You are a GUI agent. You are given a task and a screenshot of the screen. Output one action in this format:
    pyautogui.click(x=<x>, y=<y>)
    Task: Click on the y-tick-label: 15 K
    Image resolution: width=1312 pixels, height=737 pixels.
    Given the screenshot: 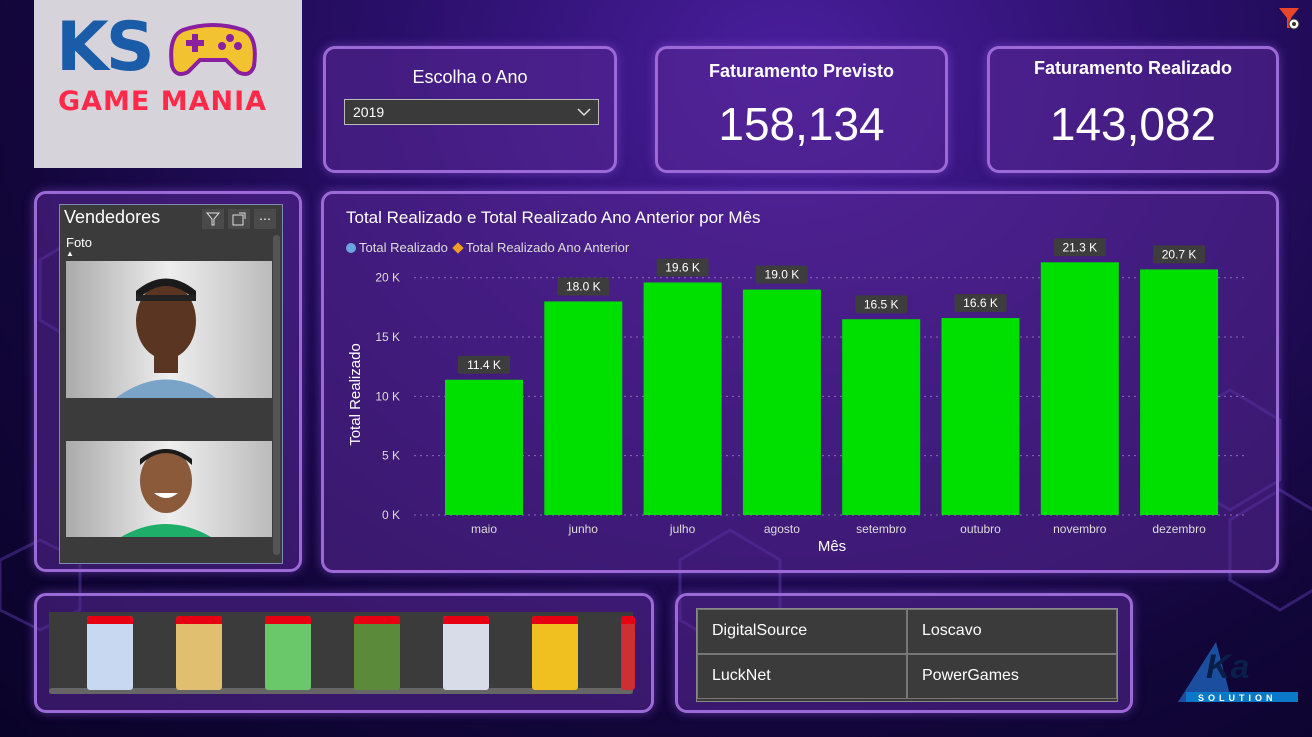 What is the action you would take?
    pyautogui.click(x=387, y=337)
    